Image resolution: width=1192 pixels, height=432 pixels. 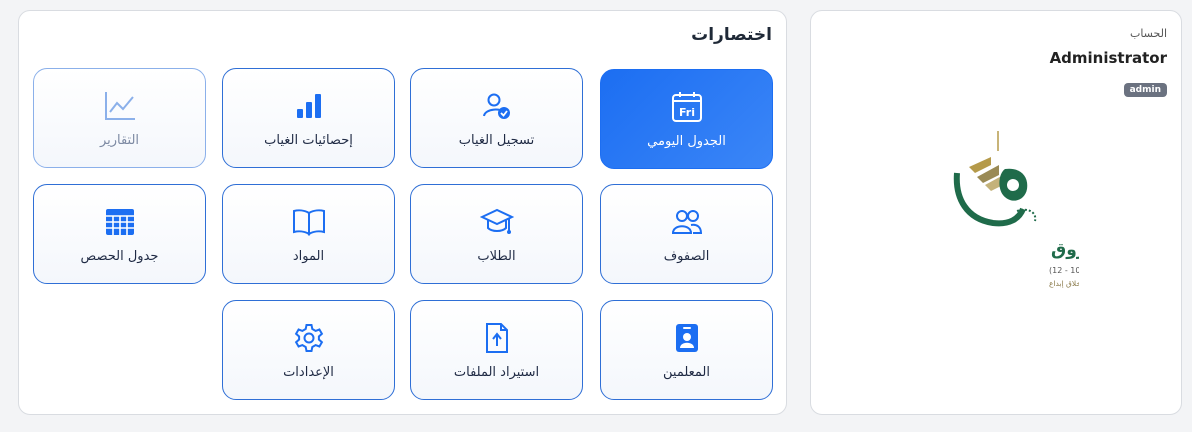 I want to click on tile-label: المعلمين, so click(x=686, y=372).